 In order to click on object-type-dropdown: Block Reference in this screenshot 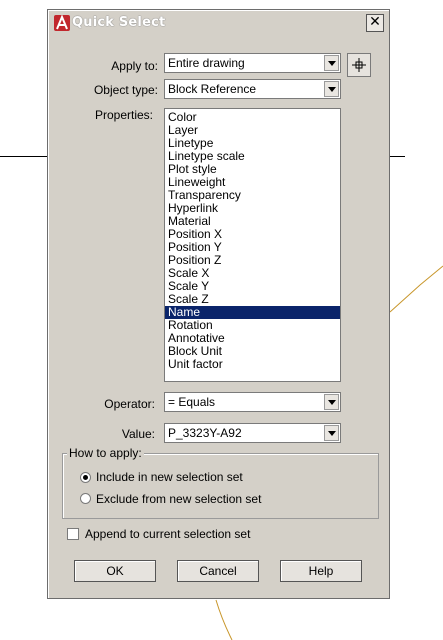, I will do `click(252, 89)`.